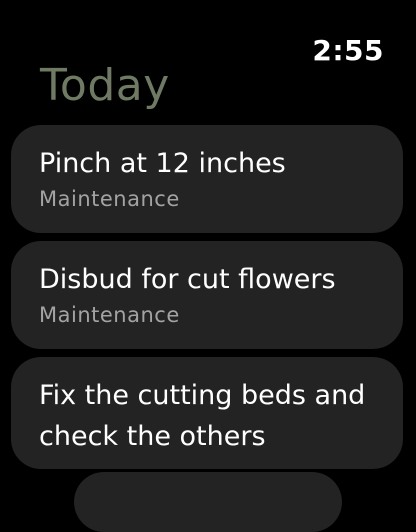  Describe the element at coordinates (162, 163) in the screenshot. I see `task-title: Pinch at 12 inches` at that location.